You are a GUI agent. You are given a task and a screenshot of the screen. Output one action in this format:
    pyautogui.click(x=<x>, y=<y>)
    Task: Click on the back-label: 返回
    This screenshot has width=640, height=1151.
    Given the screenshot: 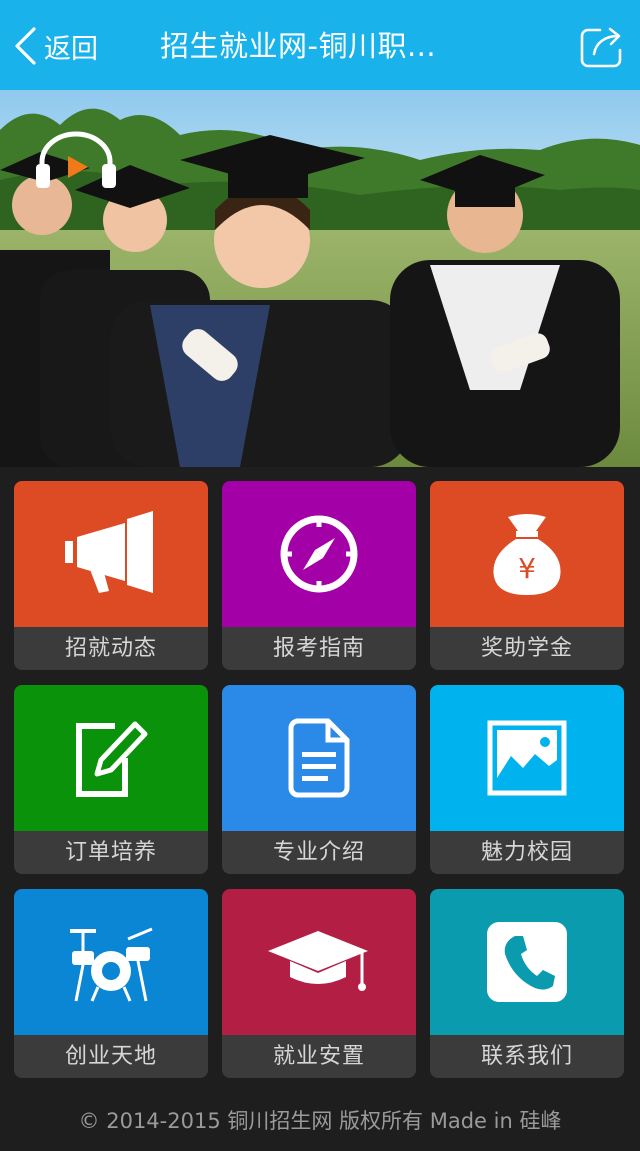 What is the action you would take?
    pyautogui.click(x=71, y=49)
    